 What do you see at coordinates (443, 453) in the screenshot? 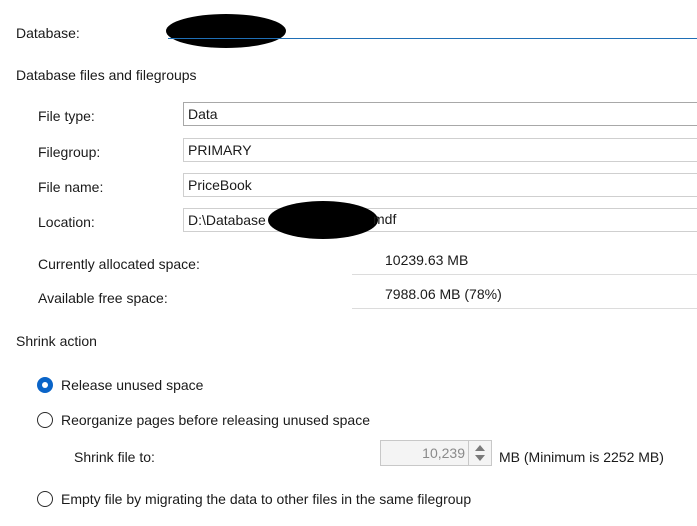
I see `shrink-size-value: 10,239` at bounding box center [443, 453].